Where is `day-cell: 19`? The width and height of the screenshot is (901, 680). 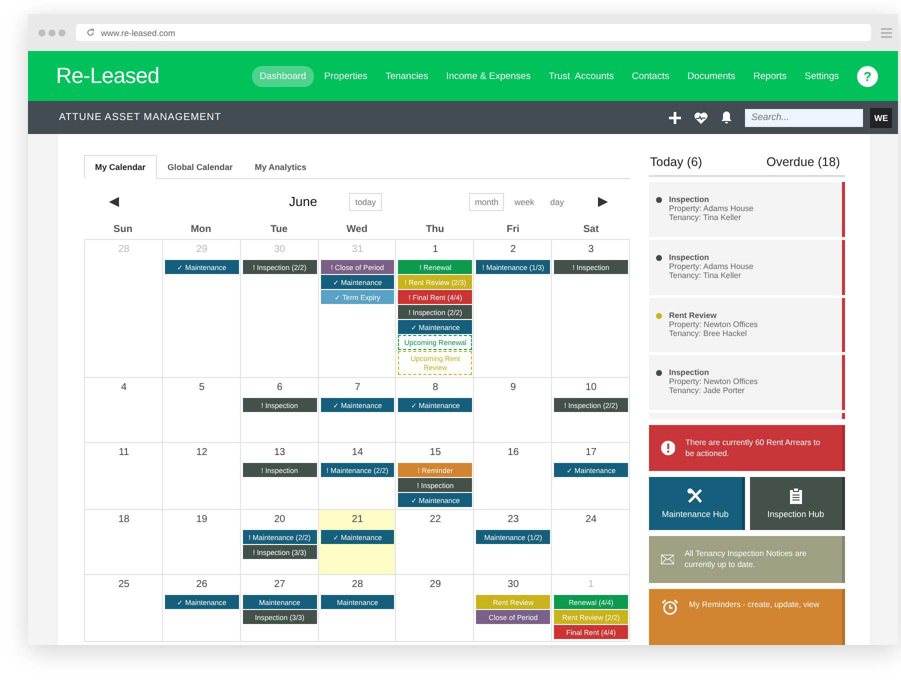 day-cell: 19 is located at coordinates (201, 542).